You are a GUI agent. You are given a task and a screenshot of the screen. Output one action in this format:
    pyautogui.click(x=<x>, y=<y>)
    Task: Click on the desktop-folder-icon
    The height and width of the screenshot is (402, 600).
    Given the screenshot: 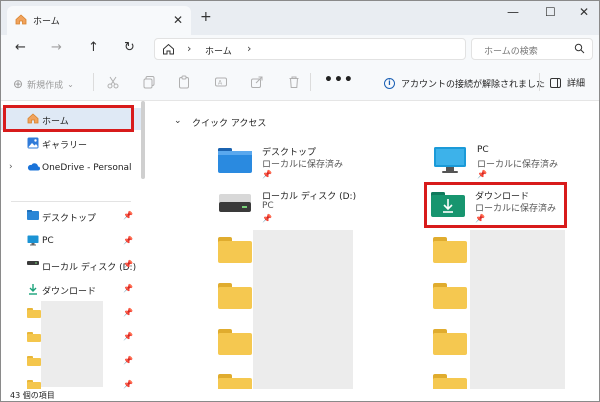 What is the action you would take?
    pyautogui.click(x=33, y=216)
    